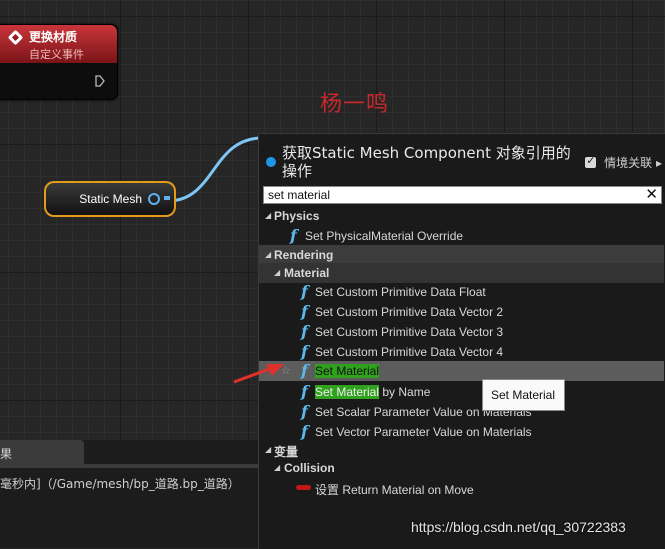  What do you see at coordinates (347, 371) in the screenshot?
I see `selected-item-label: Set Material` at bounding box center [347, 371].